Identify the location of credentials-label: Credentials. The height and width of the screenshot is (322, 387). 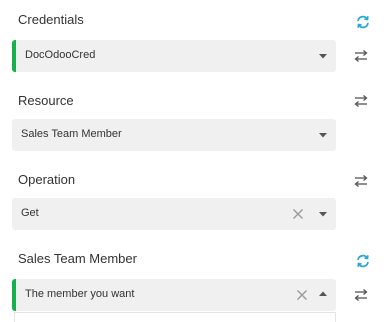
(51, 19).